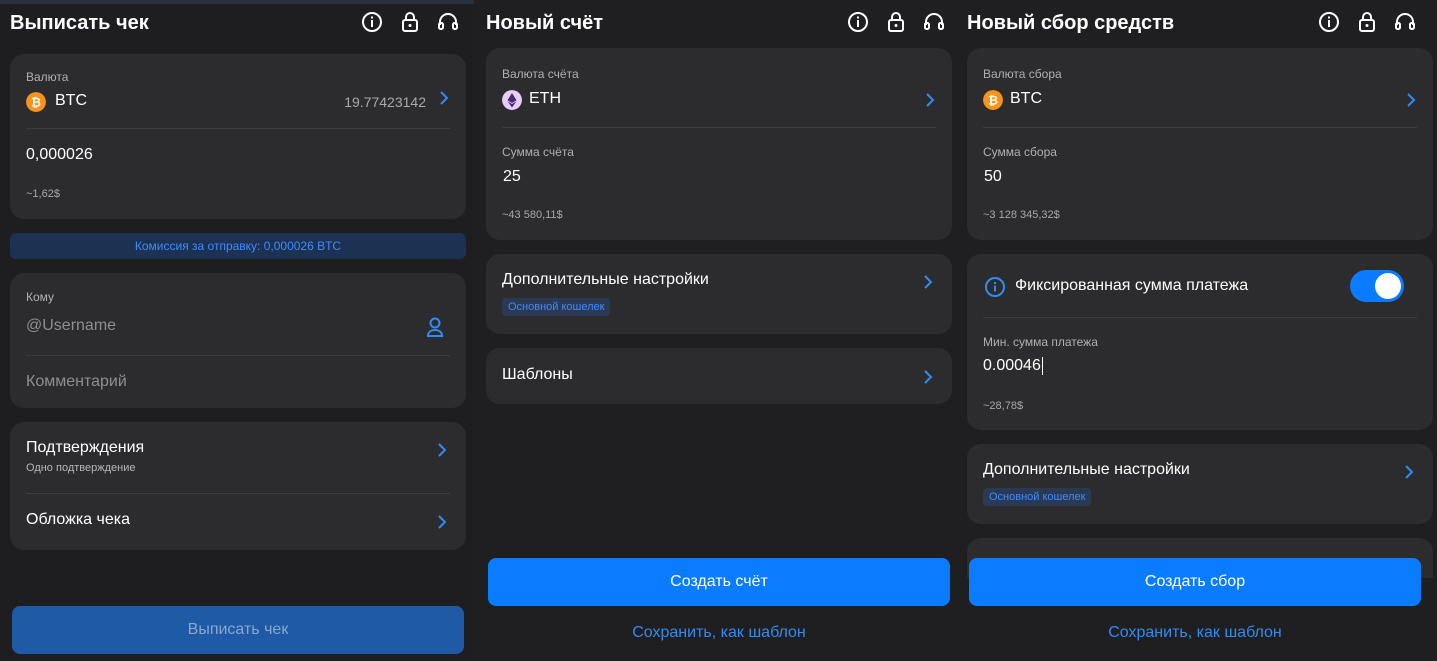 Image resolution: width=1437 pixels, height=661 pixels. I want to click on amount-input: 25, so click(512, 177).